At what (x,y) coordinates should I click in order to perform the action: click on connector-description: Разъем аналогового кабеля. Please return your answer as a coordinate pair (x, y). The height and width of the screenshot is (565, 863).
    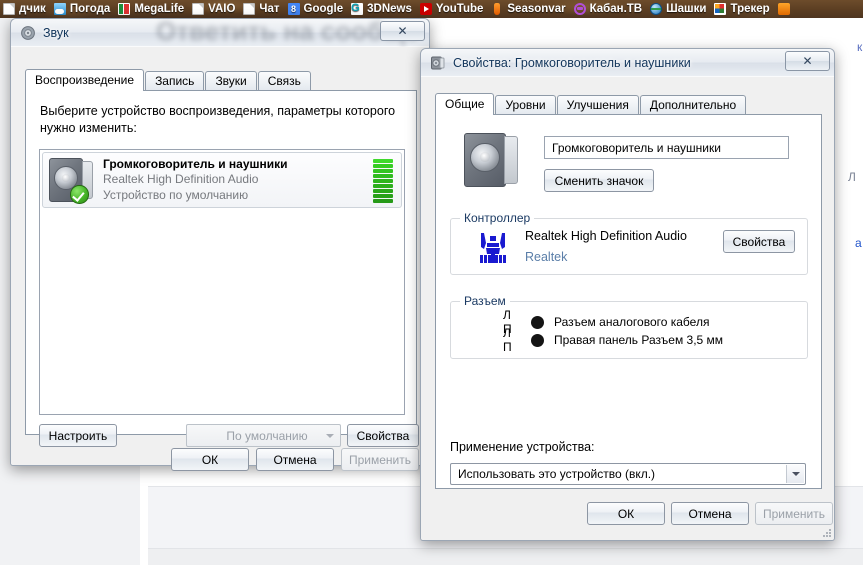
    Looking at the image, I should click on (632, 322).